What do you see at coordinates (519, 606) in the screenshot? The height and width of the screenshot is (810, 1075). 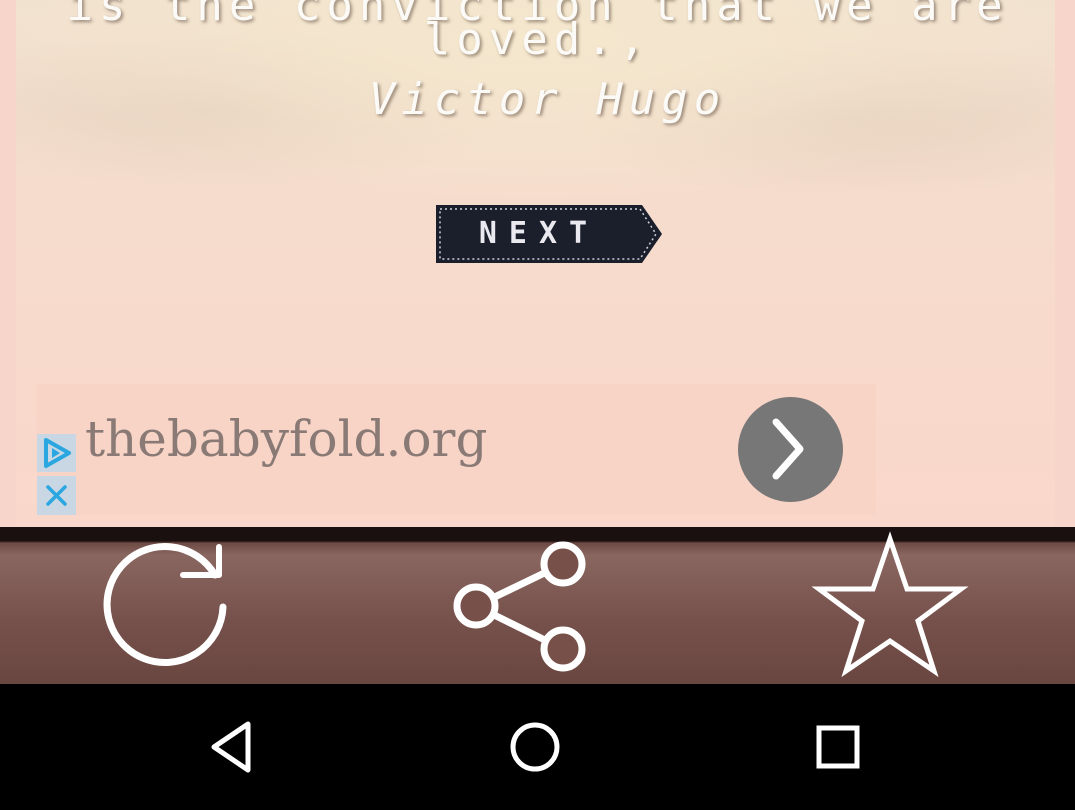 I see `share-icon` at bounding box center [519, 606].